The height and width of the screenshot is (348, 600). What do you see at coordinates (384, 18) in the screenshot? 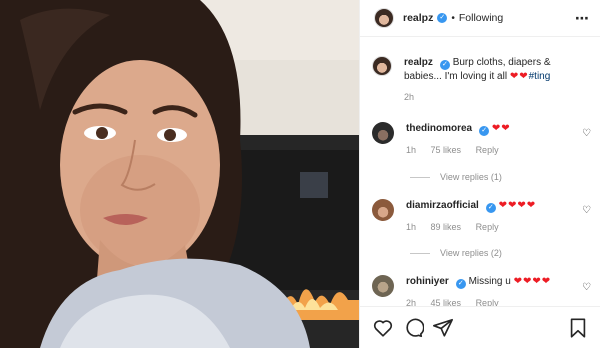
I see `author-avatar` at bounding box center [384, 18].